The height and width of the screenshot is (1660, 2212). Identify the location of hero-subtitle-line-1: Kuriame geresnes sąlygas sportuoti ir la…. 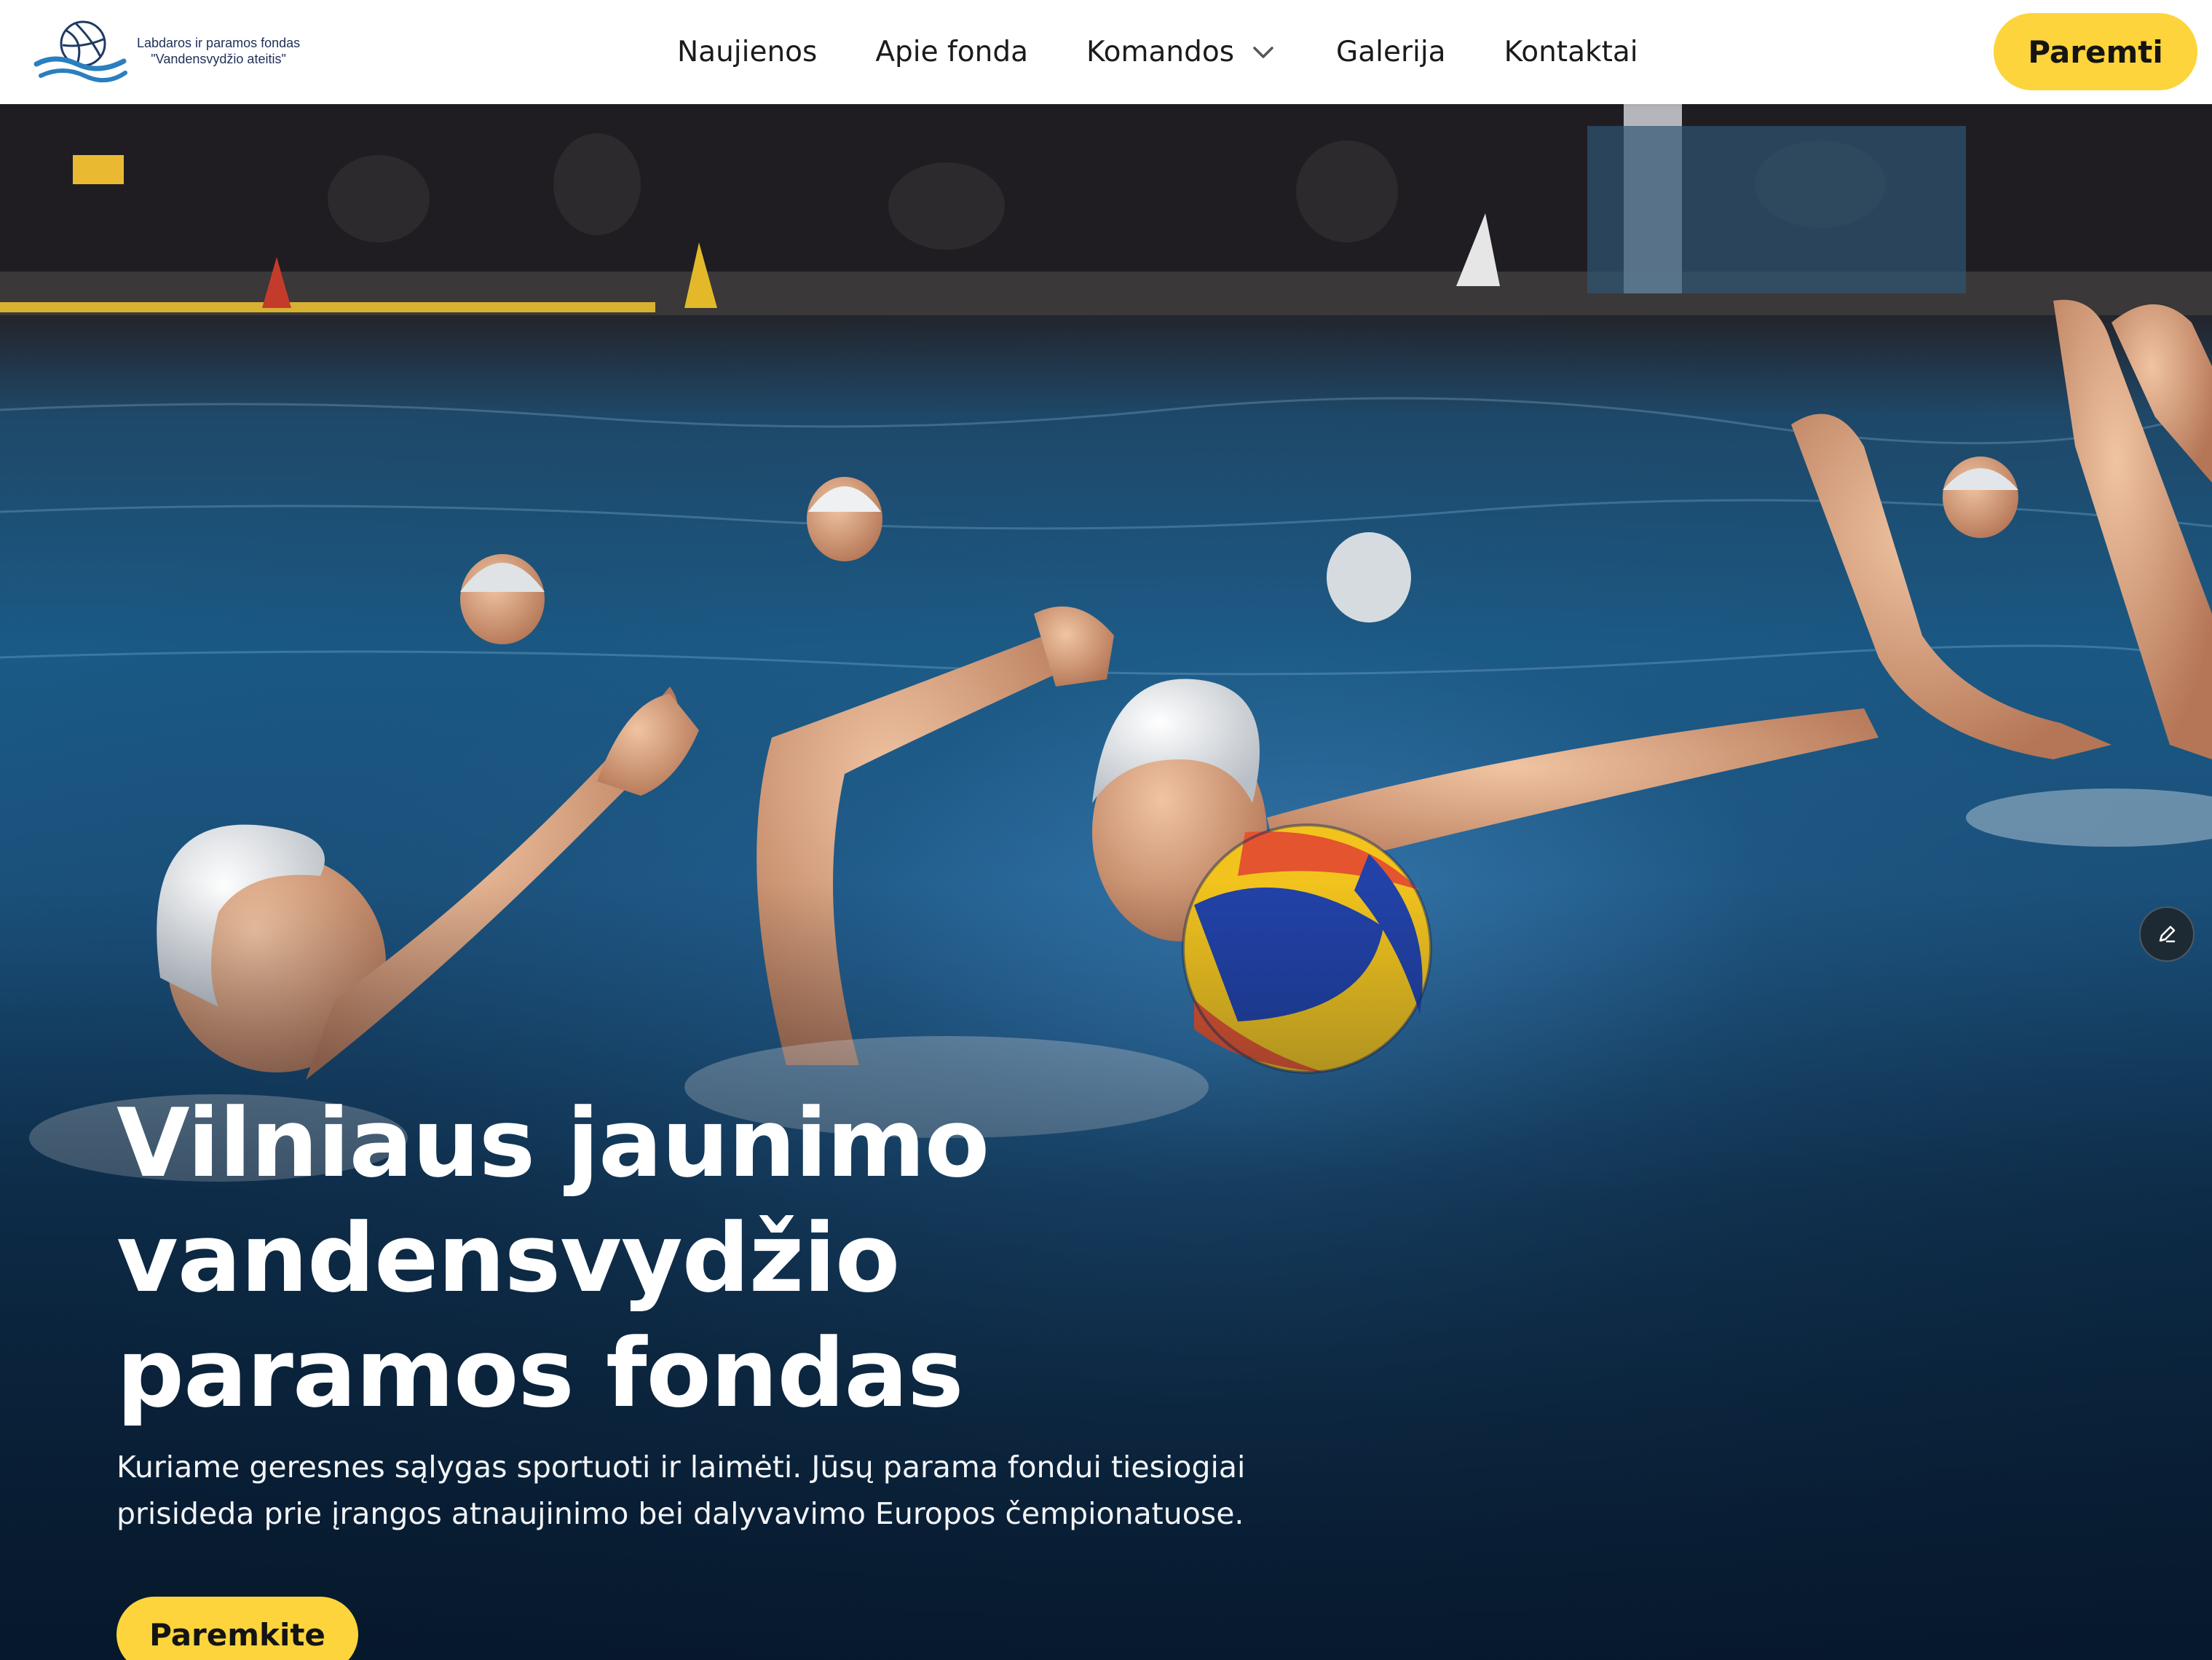
(681, 1468).